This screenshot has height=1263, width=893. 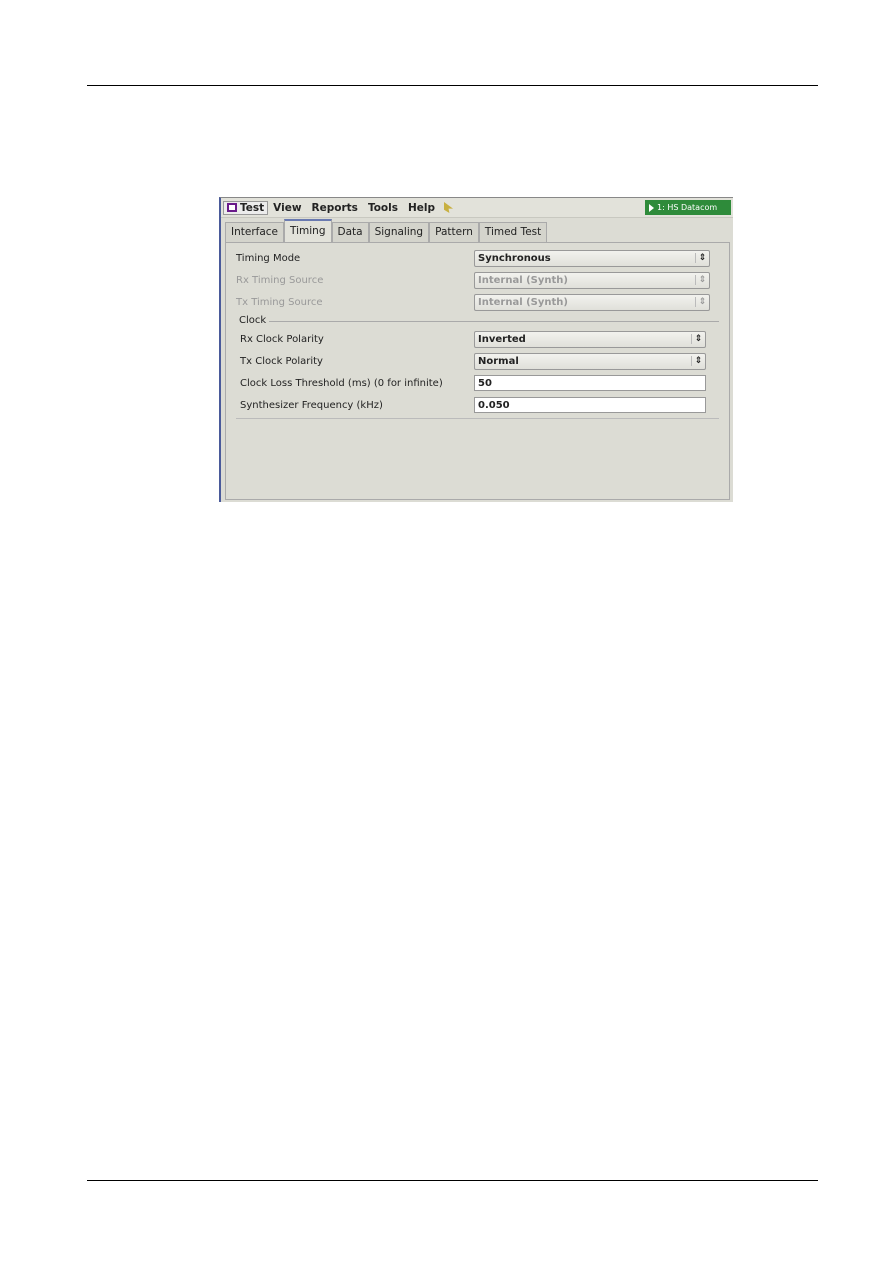 What do you see at coordinates (592, 258) in the screenshot?
I see `timing-mode-select: Synchronous ⇕` at bounding box center [592, 258].